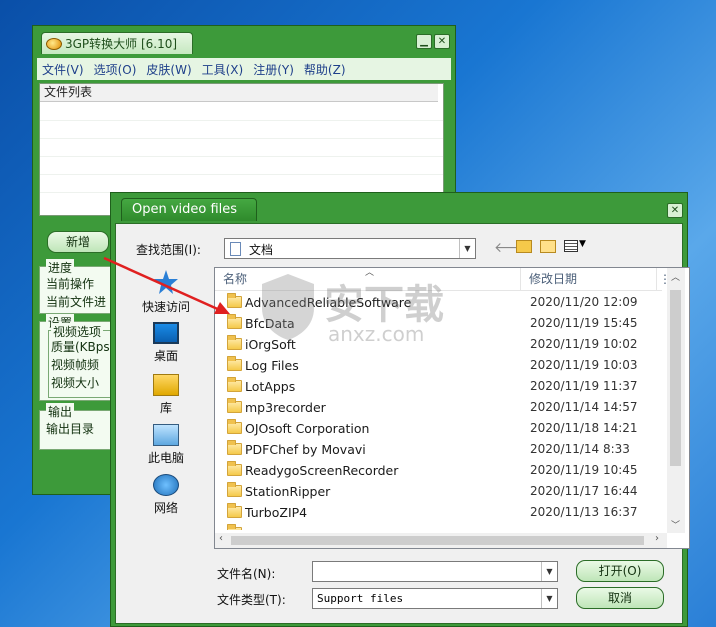 This screenshot has height=627, width=716. I want to click on annotation-arrow, so click(166, 285).